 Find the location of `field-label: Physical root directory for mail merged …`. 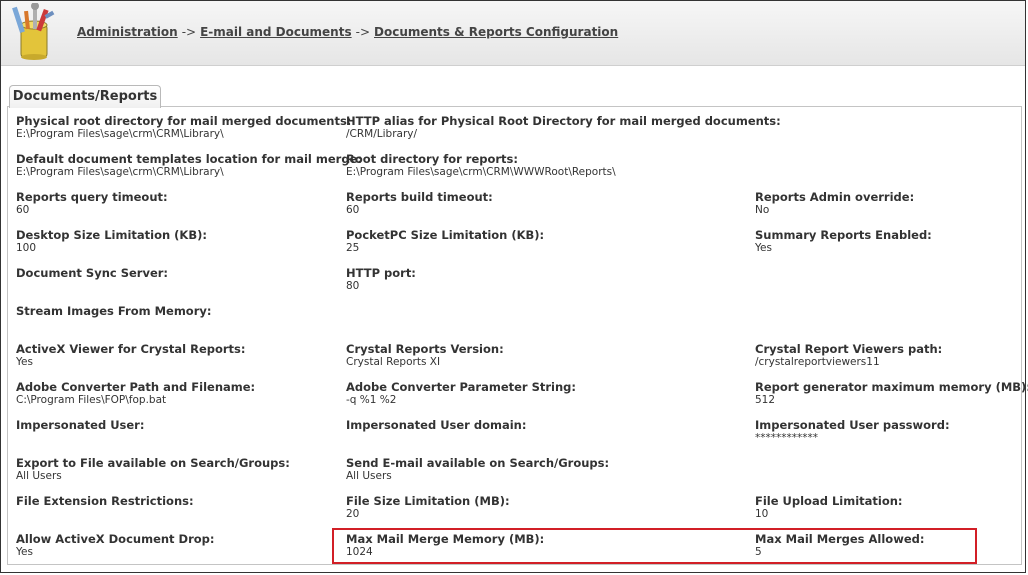

field-label: Physical root directory for mail merged … is located at coordinates (184, 121).